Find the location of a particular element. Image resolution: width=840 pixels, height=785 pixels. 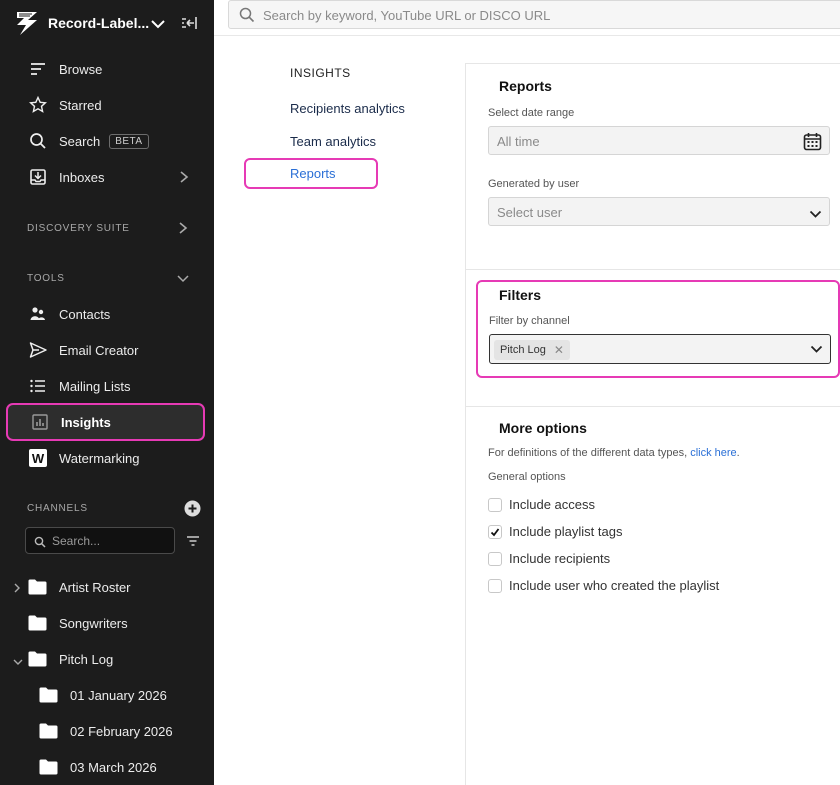

channel-artist-roster: Artist Roster is located at coordinates (79, 587).